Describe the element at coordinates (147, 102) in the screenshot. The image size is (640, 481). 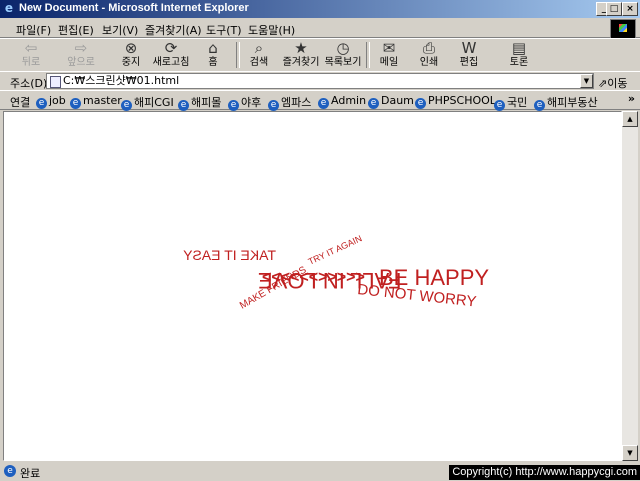
I see `link-item: e 해피CGI` at that location.